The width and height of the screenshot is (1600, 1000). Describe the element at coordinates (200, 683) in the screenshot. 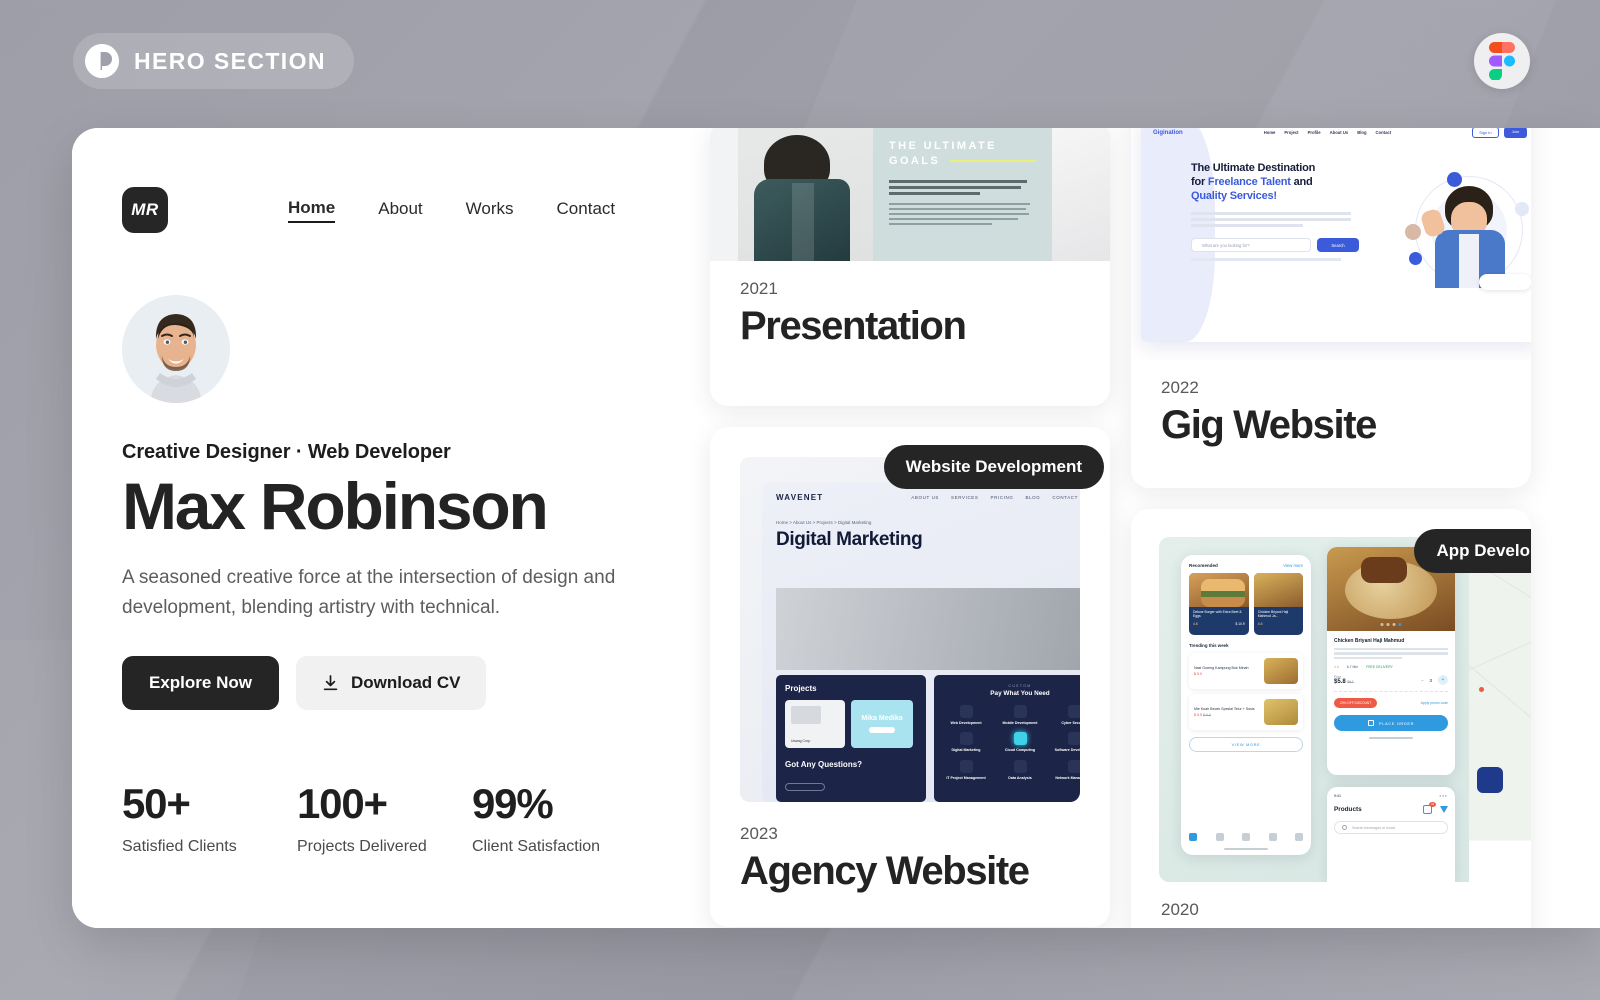

I see `explore-now-button: Explore Now` at that location.